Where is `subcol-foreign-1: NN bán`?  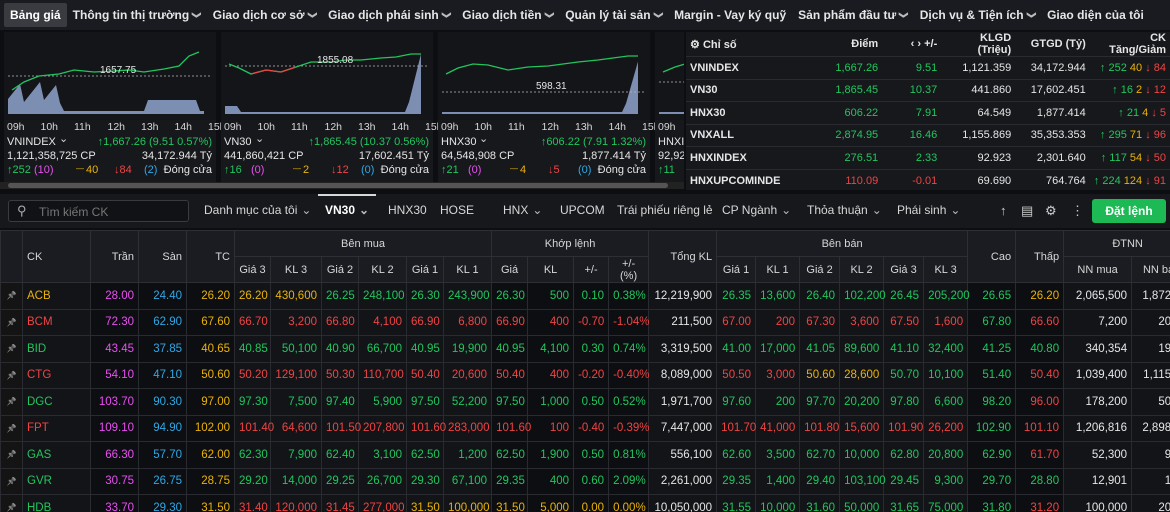 subcol-foreign-1: NN bán is located at coordinates (1150, 269).